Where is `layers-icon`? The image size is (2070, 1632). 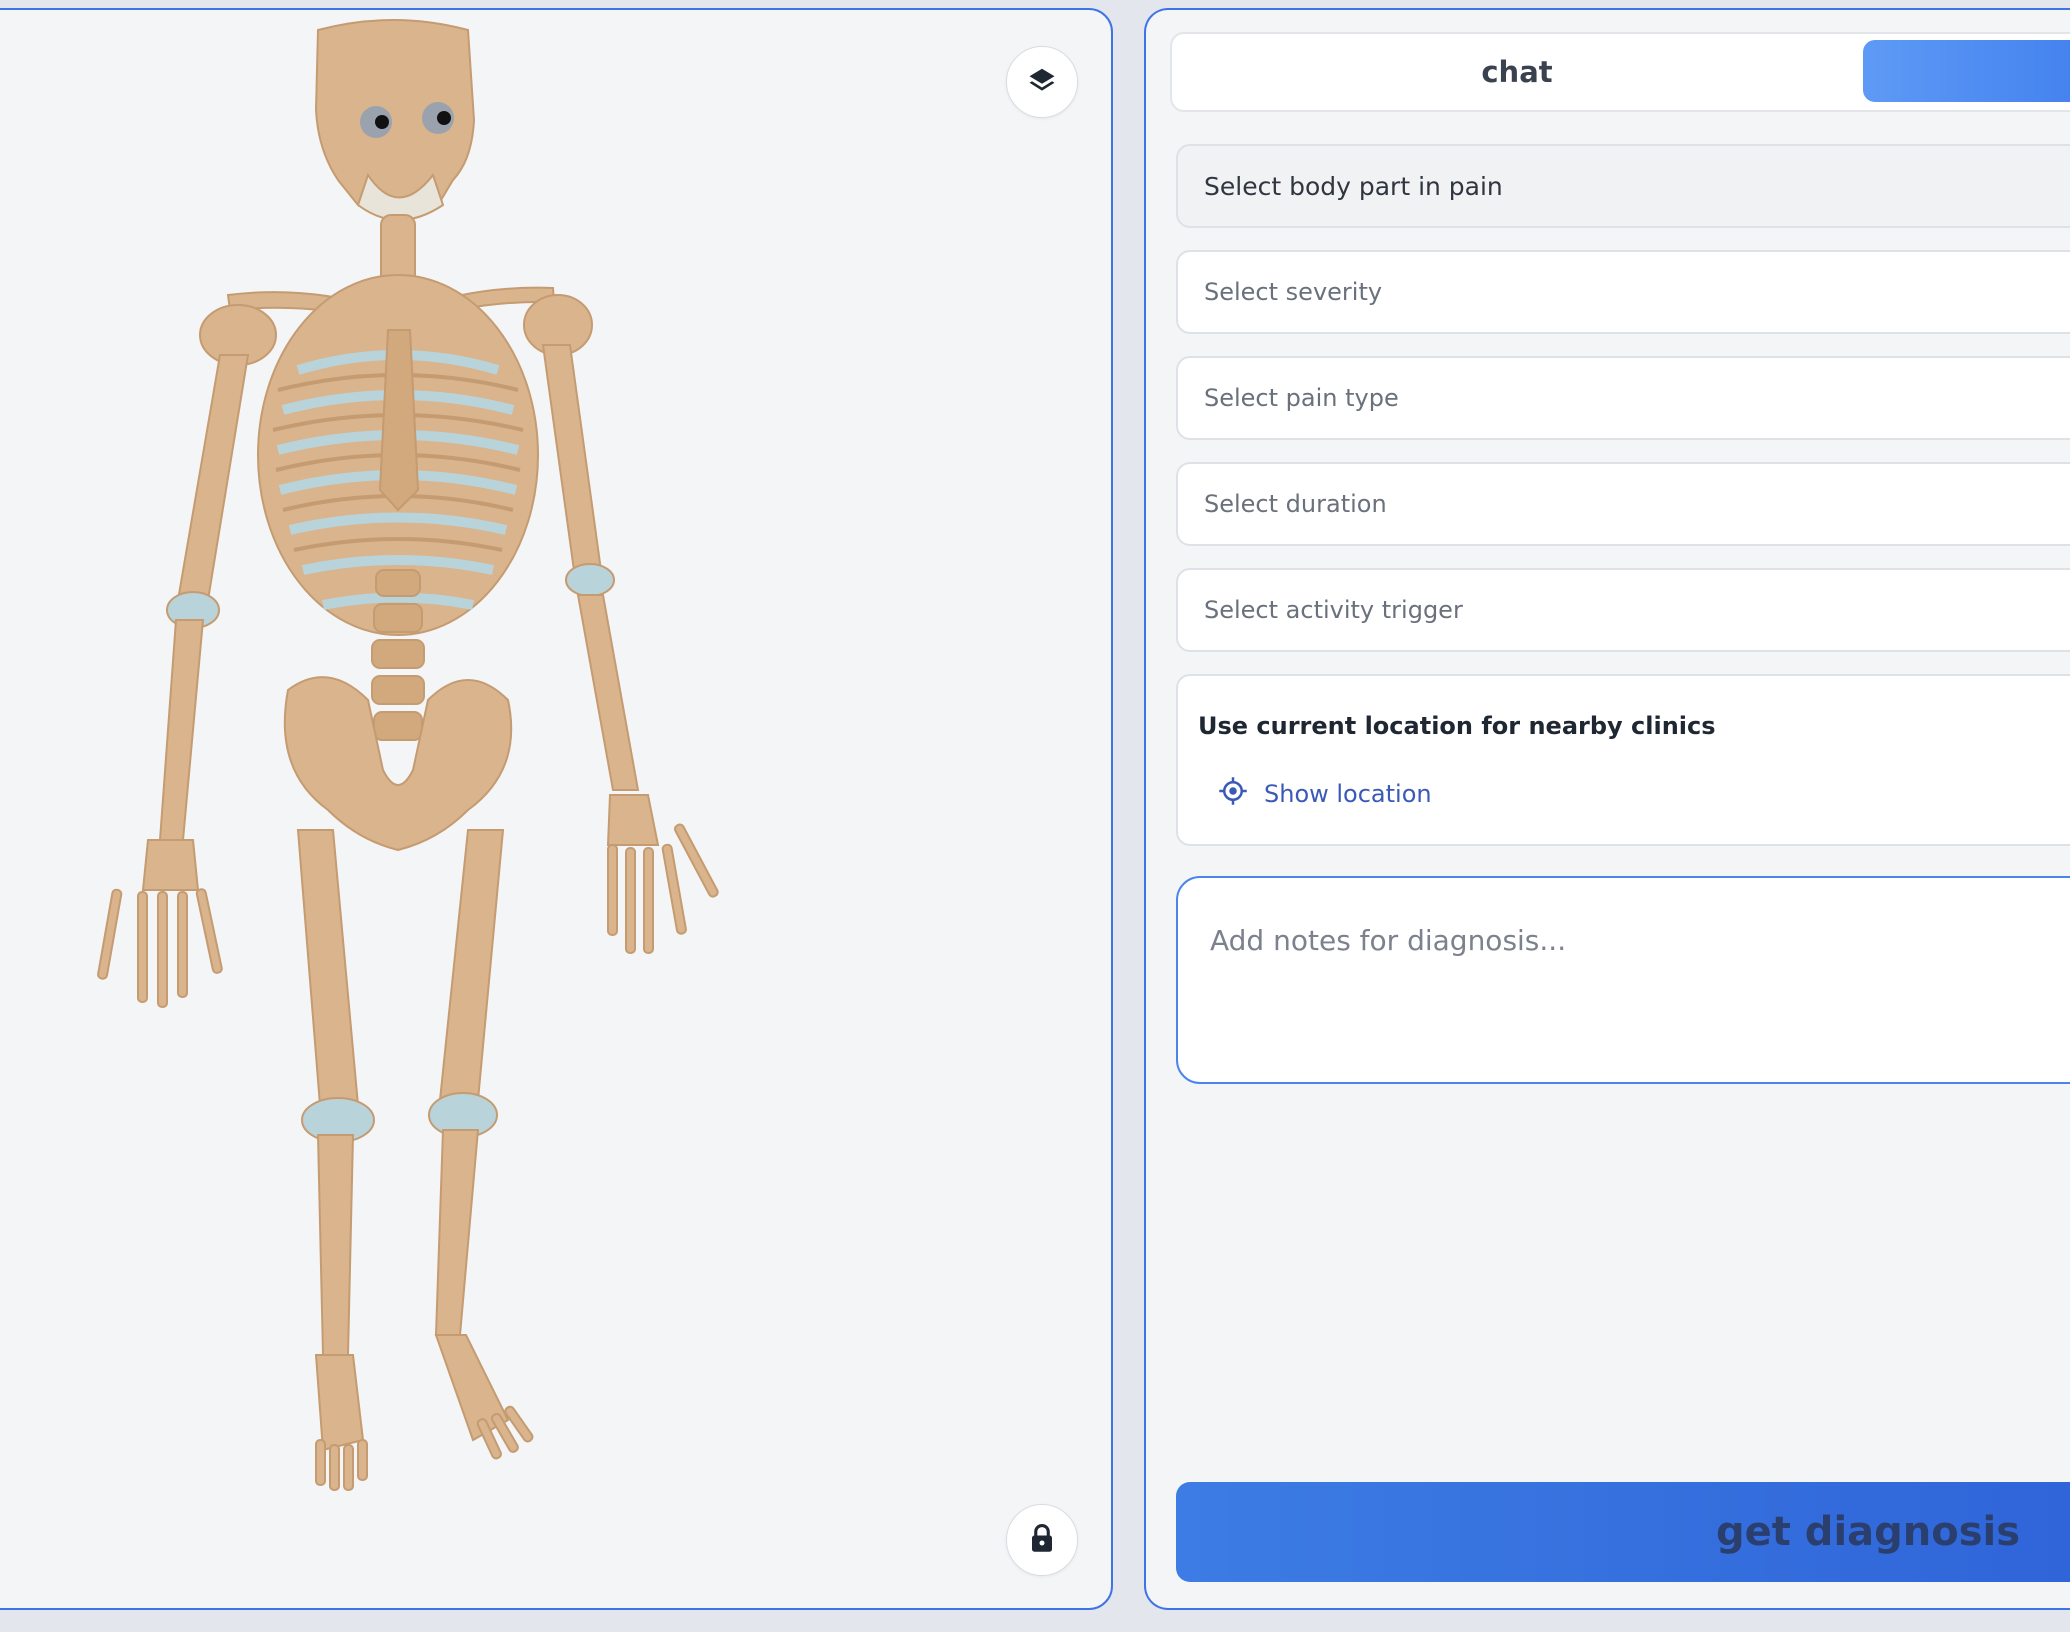 layers-icon is located at coordinates (1042, 82).